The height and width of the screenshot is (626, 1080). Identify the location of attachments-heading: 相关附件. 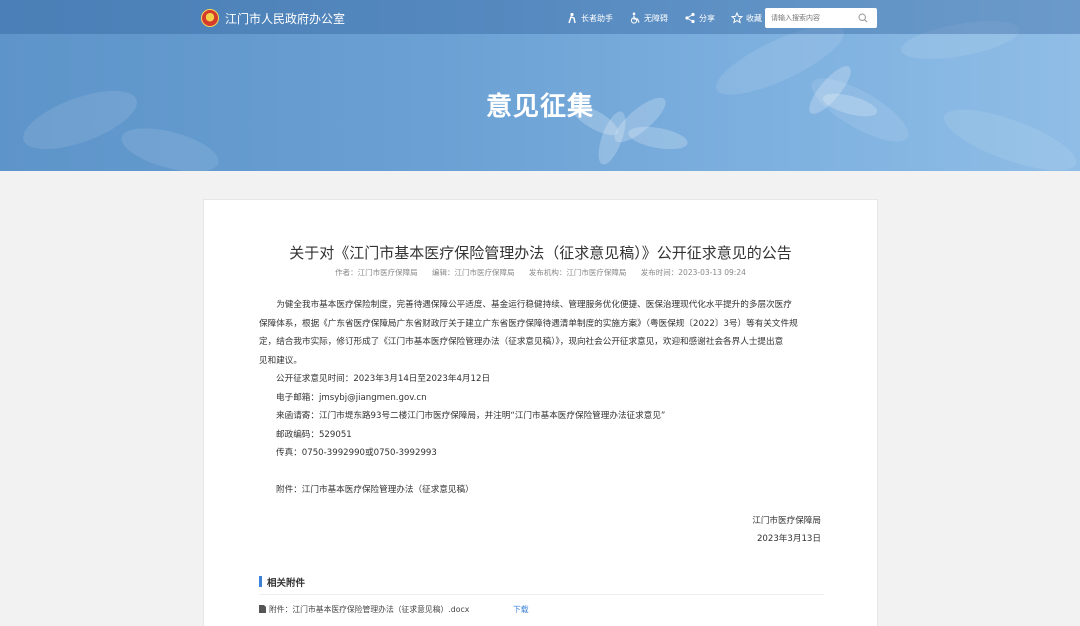
(541, 585).